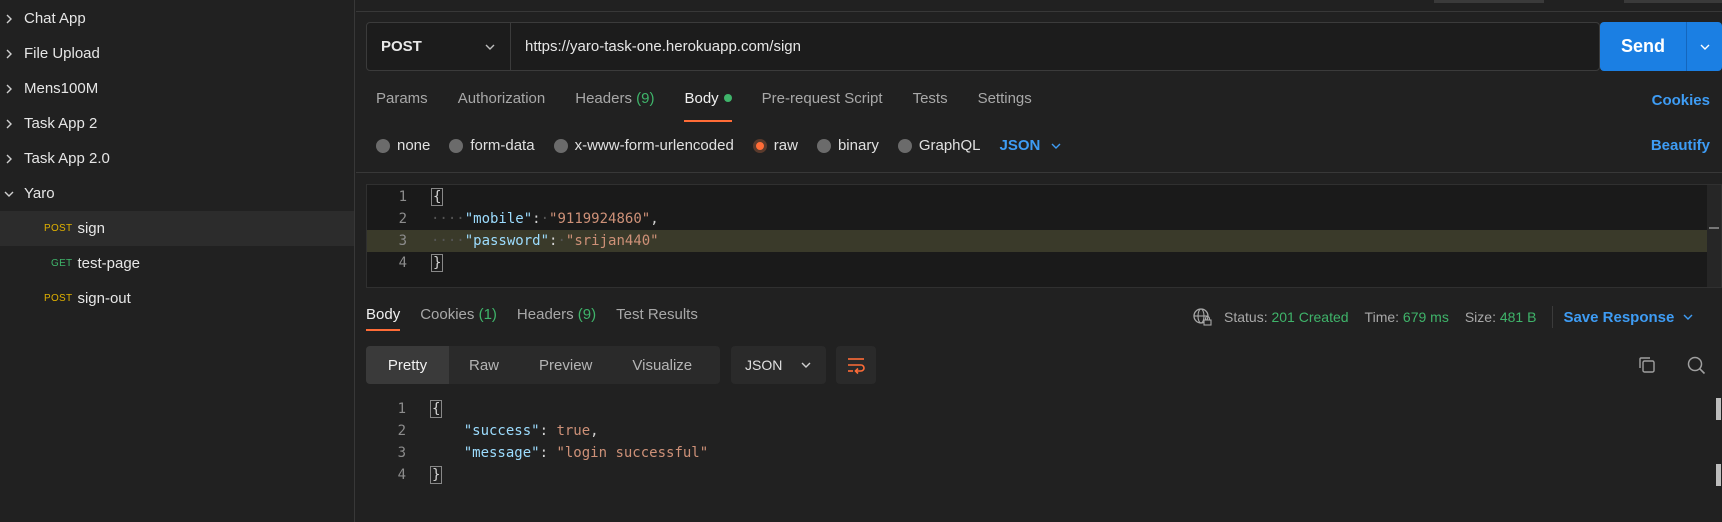 This screenshot has height=522, width=1722. Describe the element at coordinates (930, 106) in the screenshot. I see `tab-tests: Tests` at that location.